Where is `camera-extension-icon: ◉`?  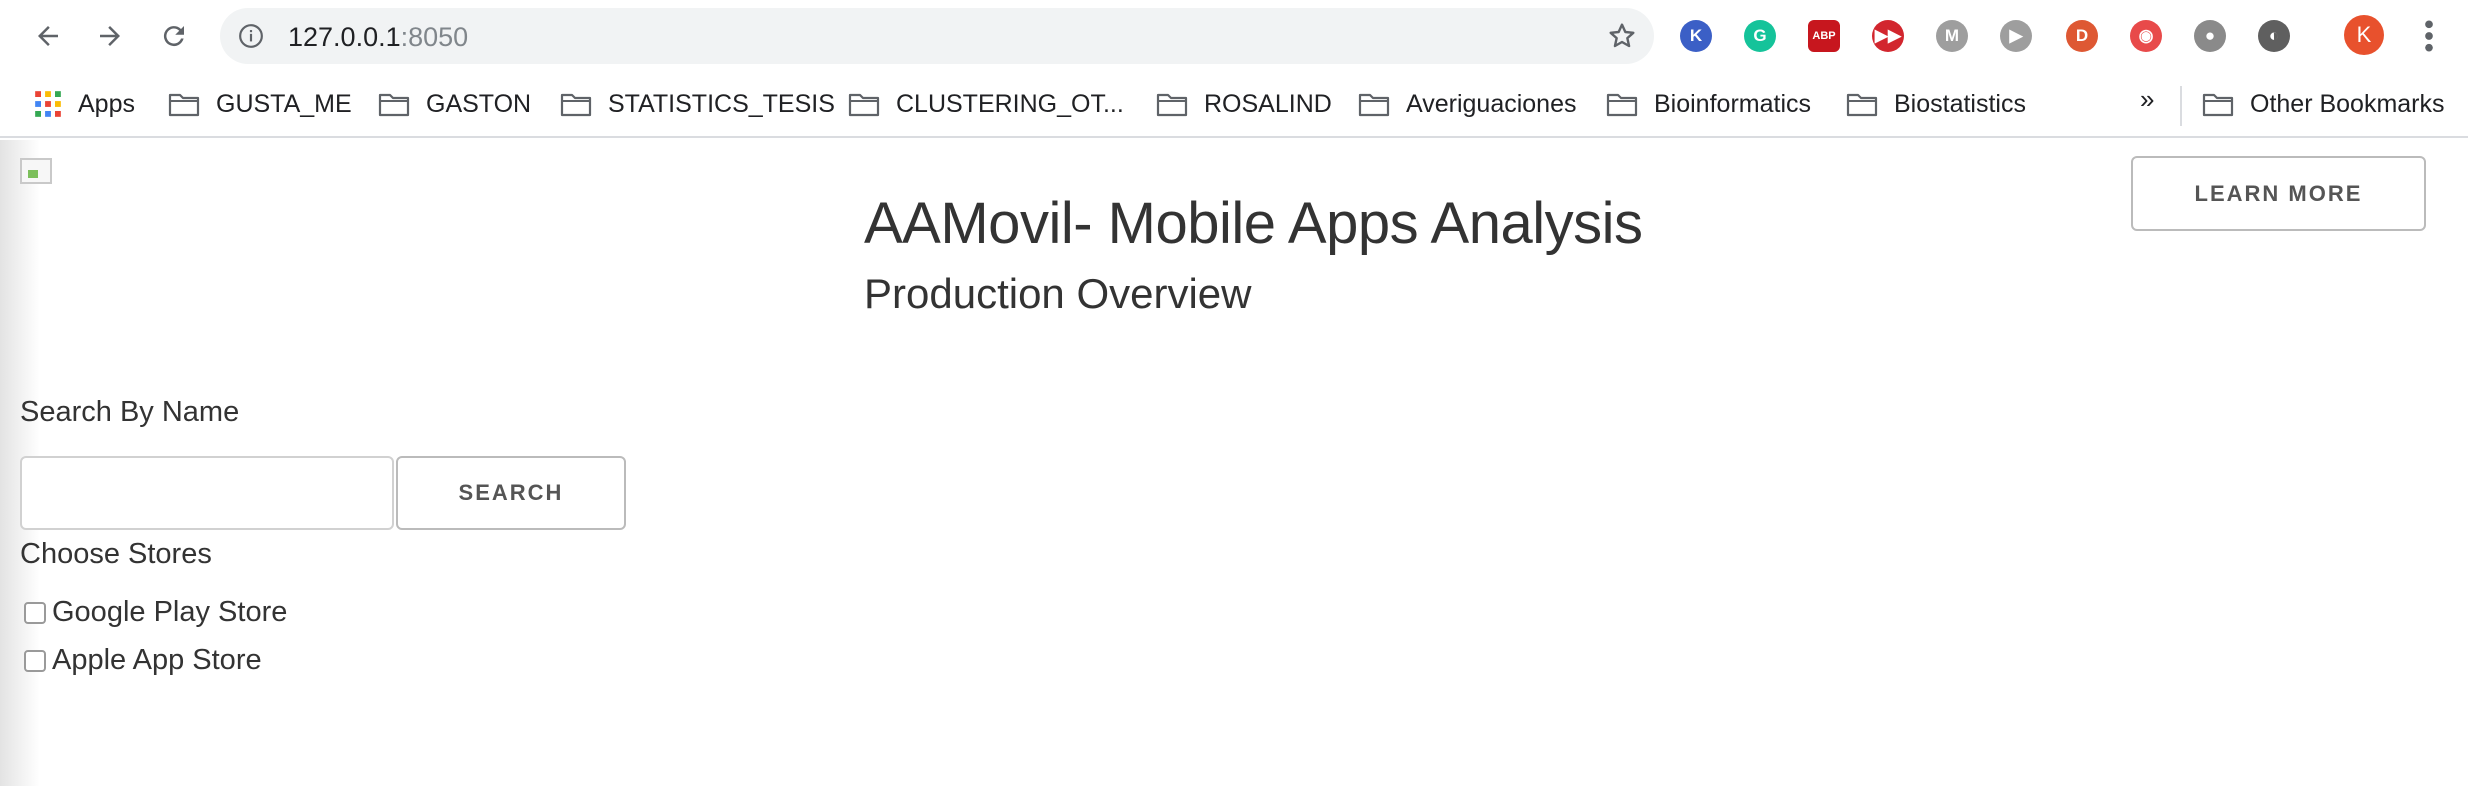 camera-extension-icon: ◉ is located at coordinates (2146, 36).